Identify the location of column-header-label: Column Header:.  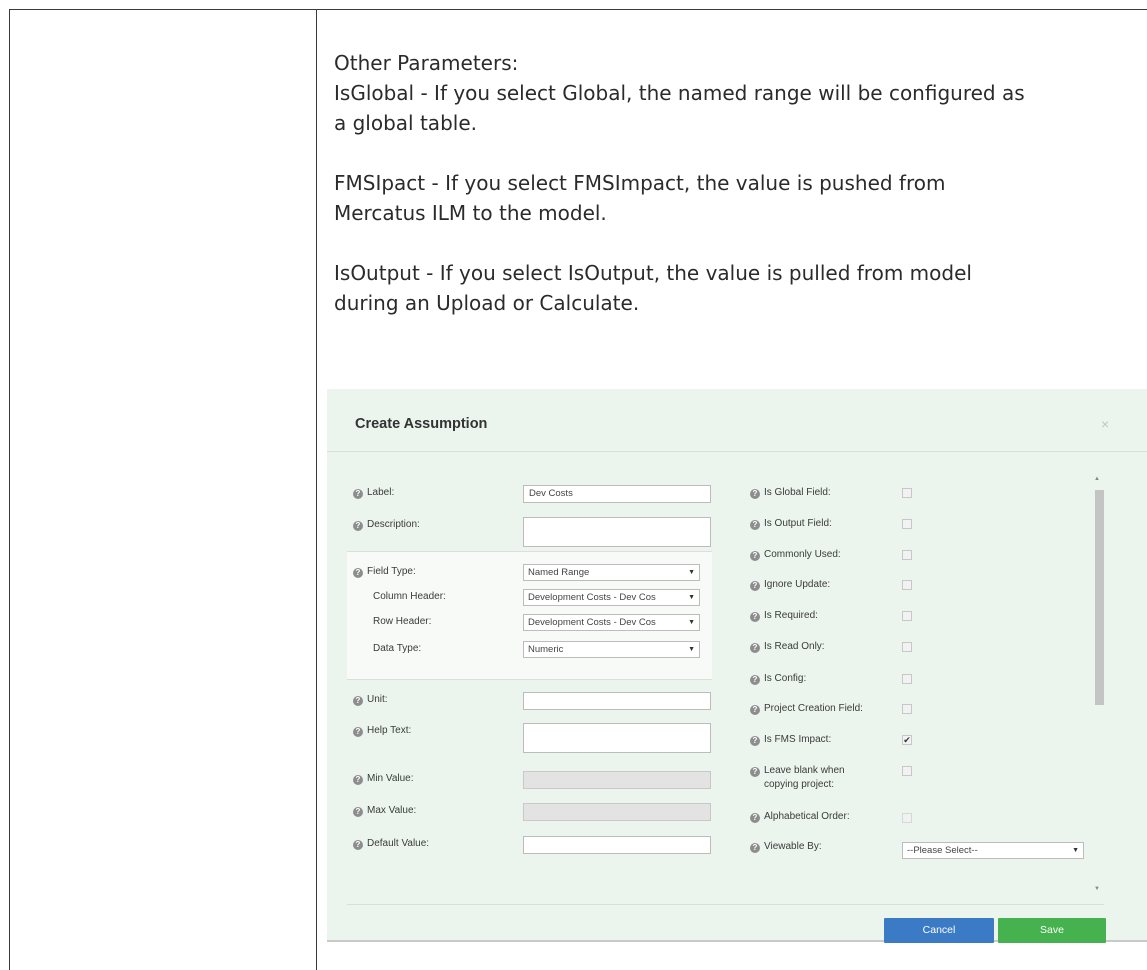
(409, 596).